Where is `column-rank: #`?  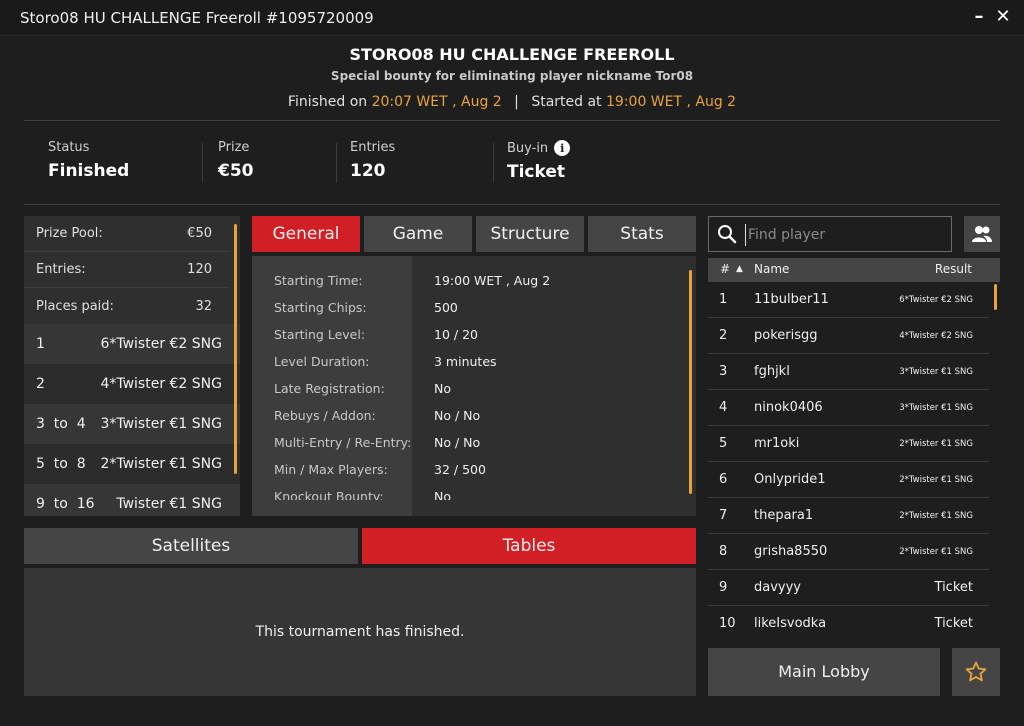 column-rank: # is located at coordinates (725, 269).